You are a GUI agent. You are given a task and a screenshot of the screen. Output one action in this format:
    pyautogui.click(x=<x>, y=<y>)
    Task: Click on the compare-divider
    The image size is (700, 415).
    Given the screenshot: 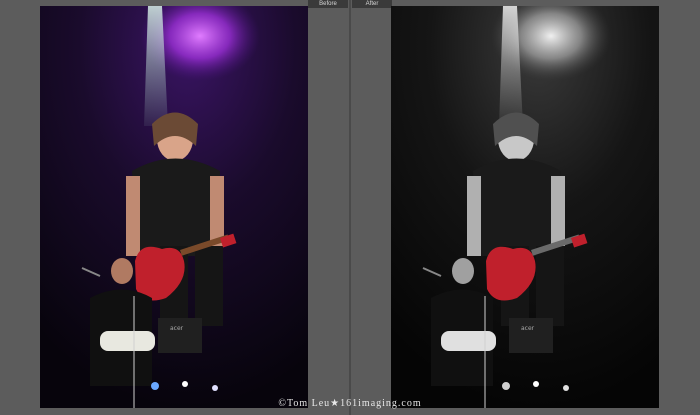 What is the action you would take?
    pyautogui.click(x=350, y=207)
    